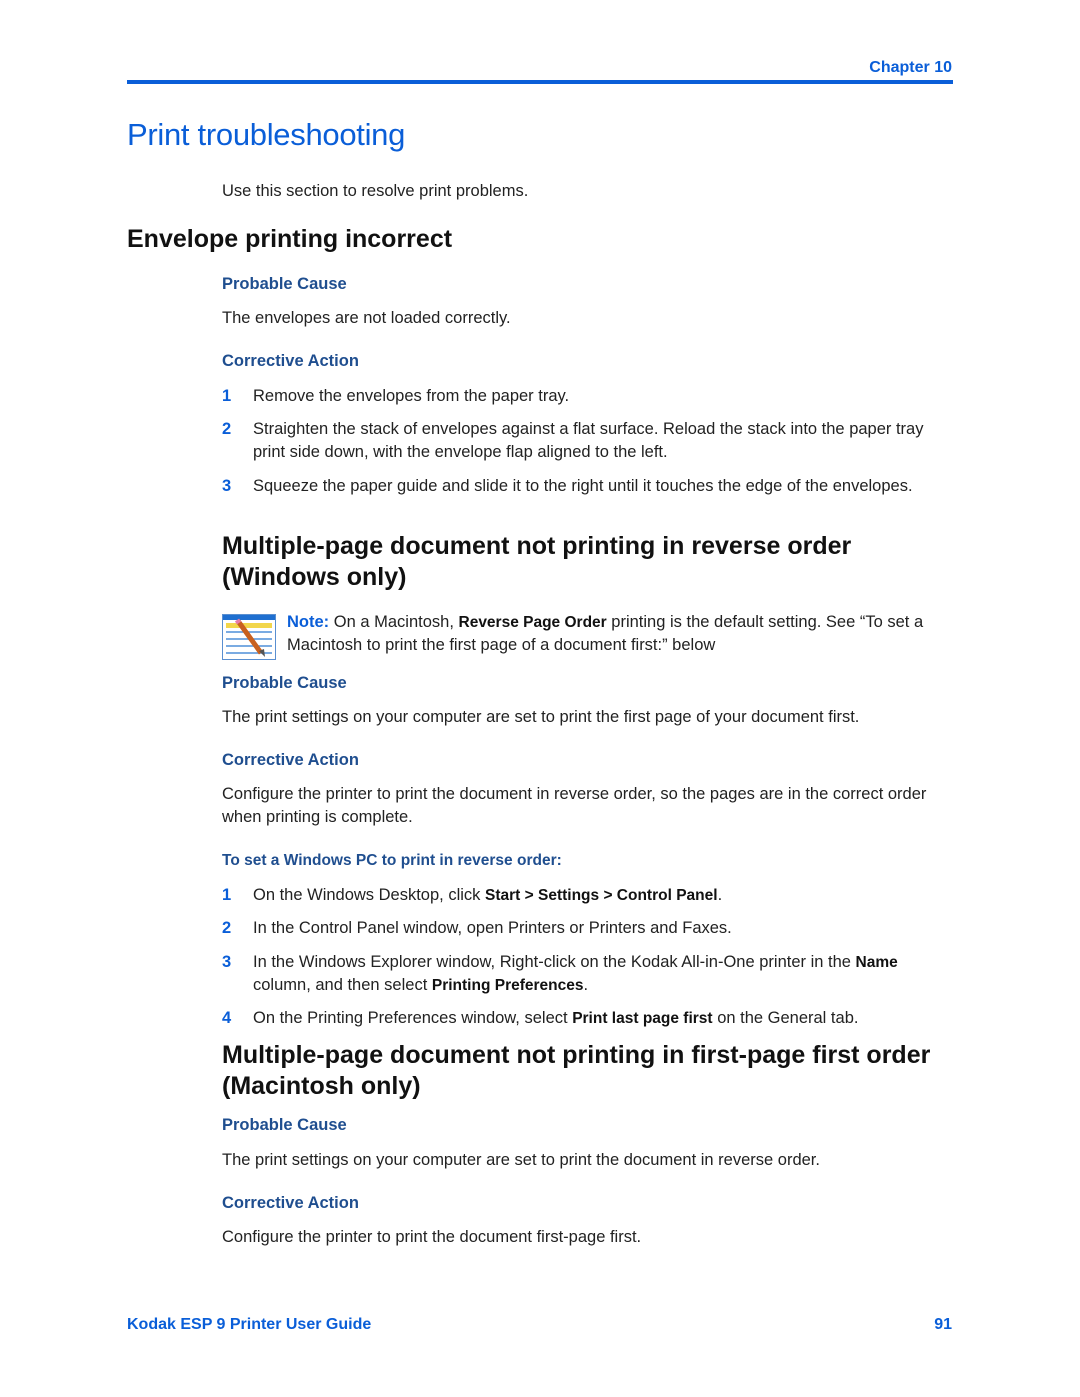  Describe the element at coordinates (290, 239) in the screenshot. I see `section-heading-envelope: Envelope printing incorrect` at that location.